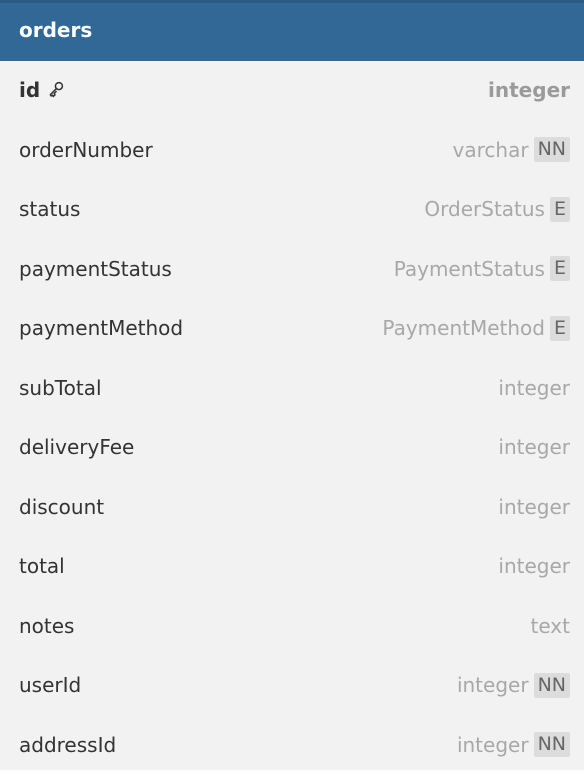  Describe the element at coordinates (49, 209) in the screenshot. I see `field-name: status` at that location.